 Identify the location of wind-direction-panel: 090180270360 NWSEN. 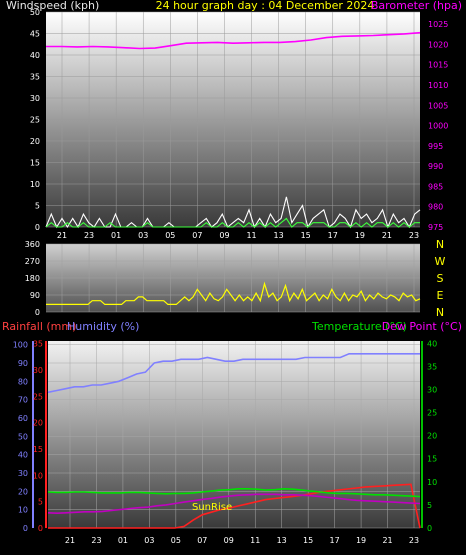
(235, 278).